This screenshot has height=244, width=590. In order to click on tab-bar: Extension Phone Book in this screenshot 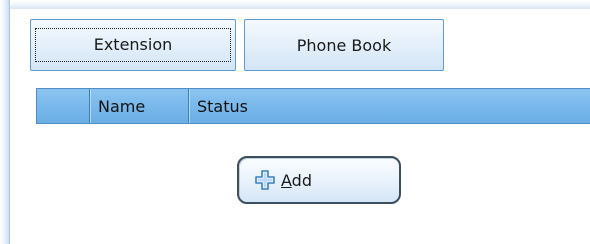, I will do `click(237, 45)`.